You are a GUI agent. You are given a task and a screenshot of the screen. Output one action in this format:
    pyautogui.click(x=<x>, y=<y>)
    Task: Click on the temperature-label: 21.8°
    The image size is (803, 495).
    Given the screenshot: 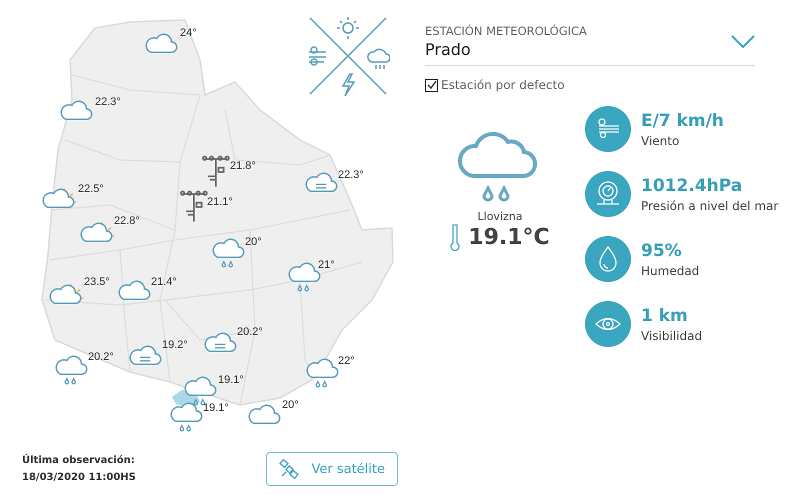 What is the action you would take?
    pyautogui.click(x=243, y=166)
    